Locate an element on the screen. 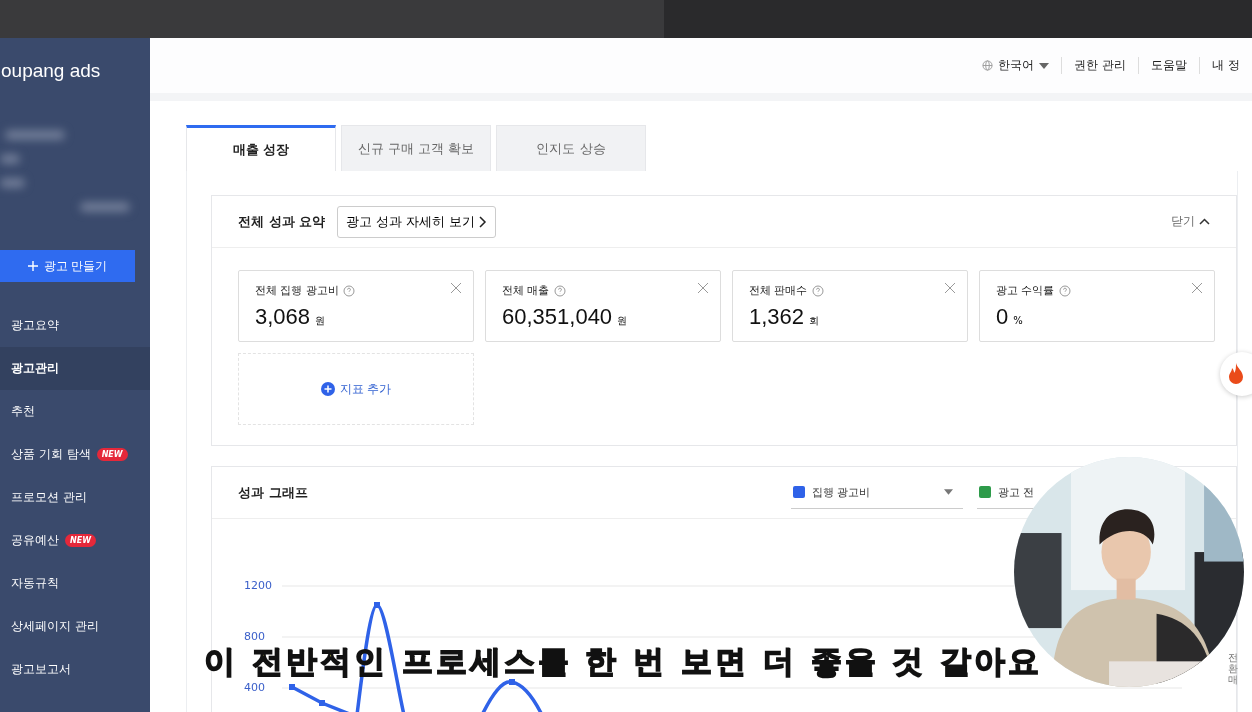 The image size is (1252, 712). header-link: 권한 관리 is located at coordinates (1100, 65).